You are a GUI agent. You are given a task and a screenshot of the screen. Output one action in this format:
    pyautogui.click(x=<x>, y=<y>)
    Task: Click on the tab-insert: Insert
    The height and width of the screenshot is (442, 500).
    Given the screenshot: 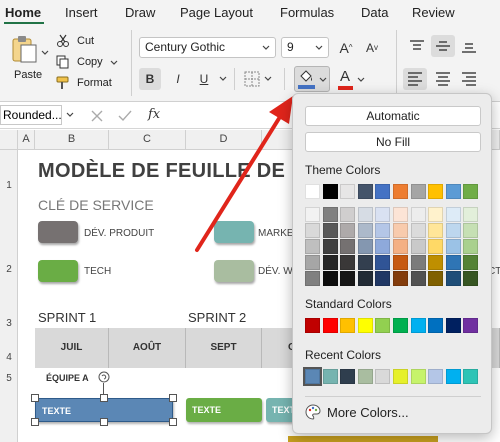 What is the action you would take?
    pyautogui.click(x=81, y=12)
    